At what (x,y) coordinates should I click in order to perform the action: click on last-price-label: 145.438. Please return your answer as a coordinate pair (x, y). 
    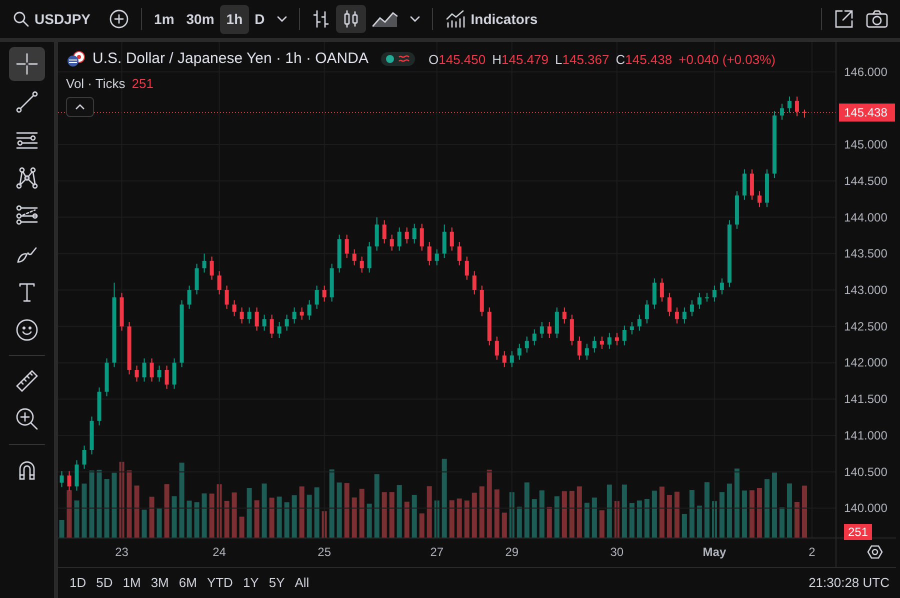
    Looking at the image, I should click on (867, 113).